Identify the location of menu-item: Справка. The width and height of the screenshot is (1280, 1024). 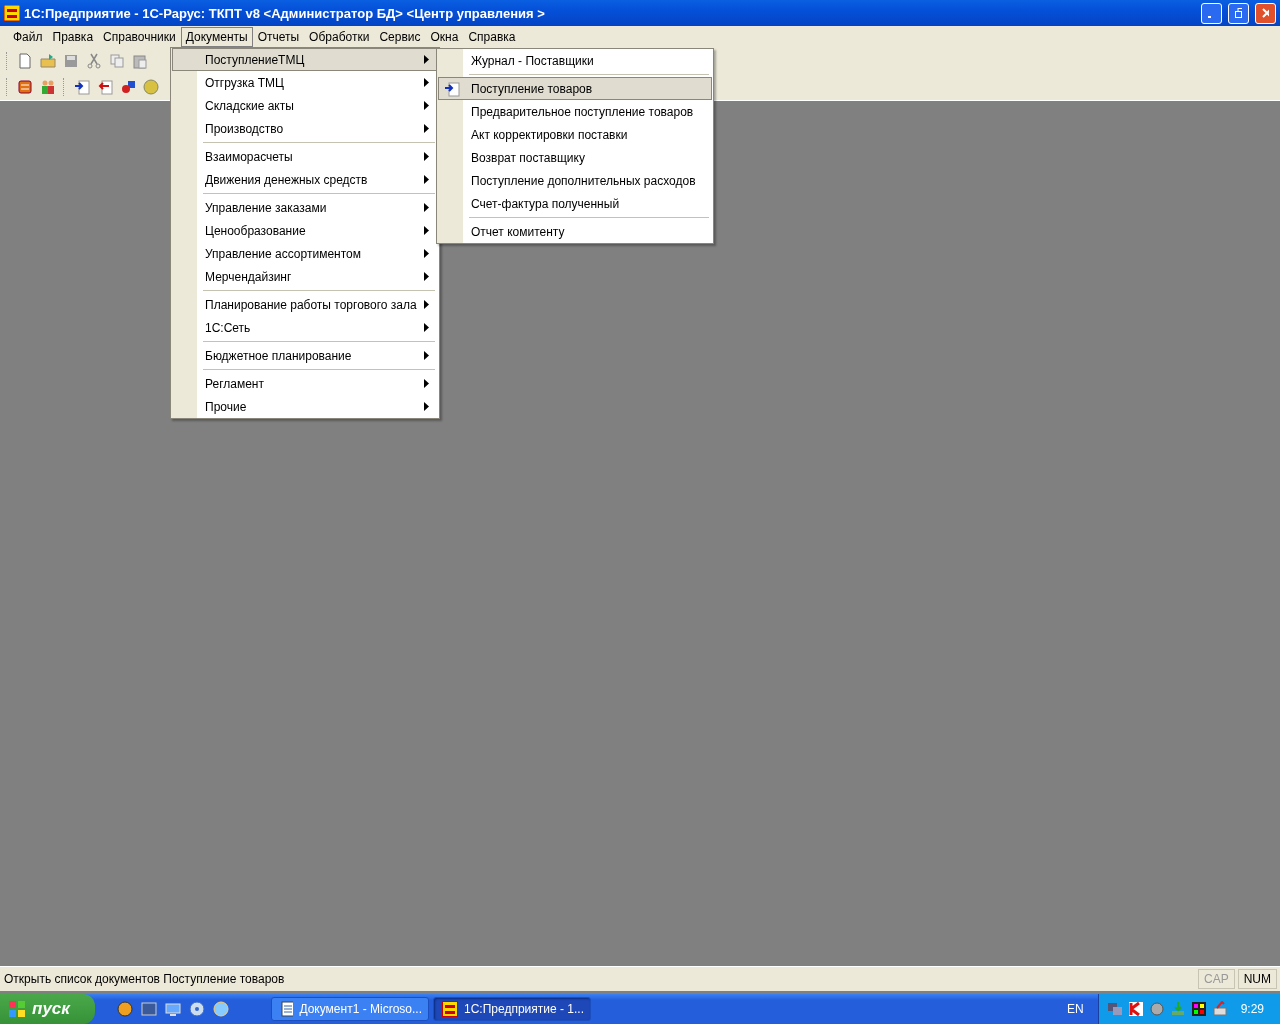
(492, 37).